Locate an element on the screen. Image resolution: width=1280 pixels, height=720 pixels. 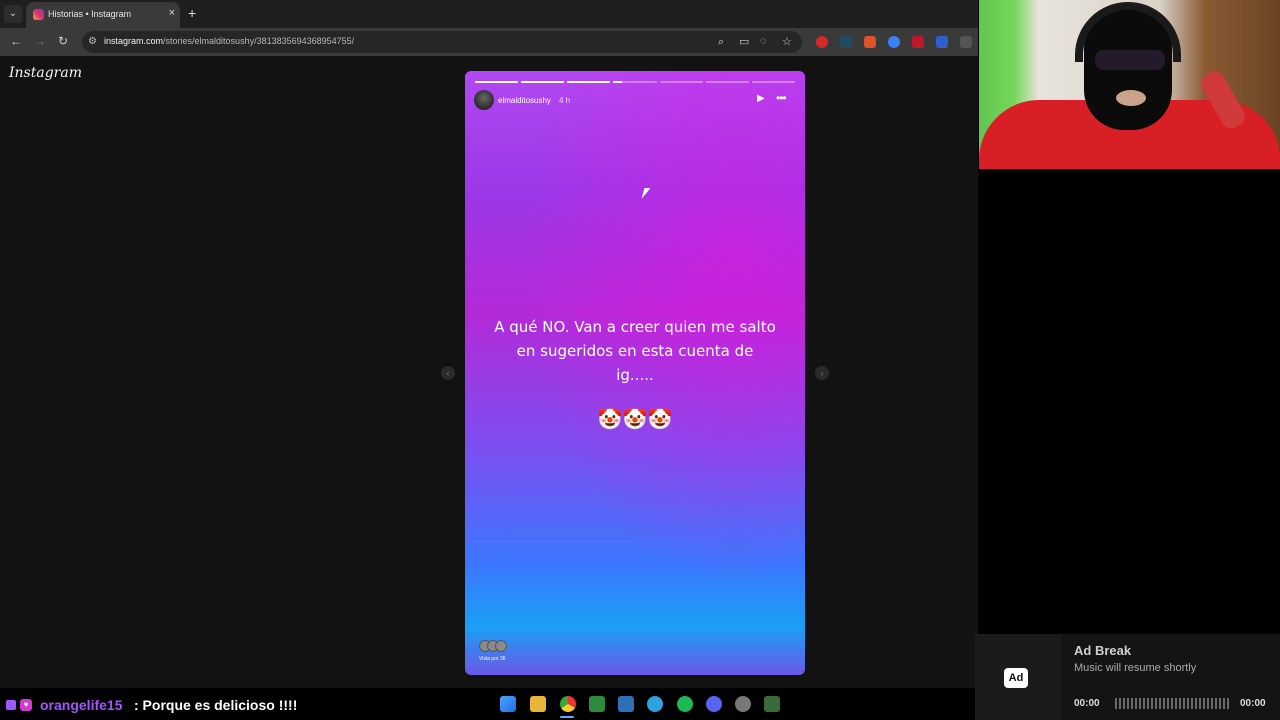
previous-story-icon: ‹ is located at coordinates (448, 373).